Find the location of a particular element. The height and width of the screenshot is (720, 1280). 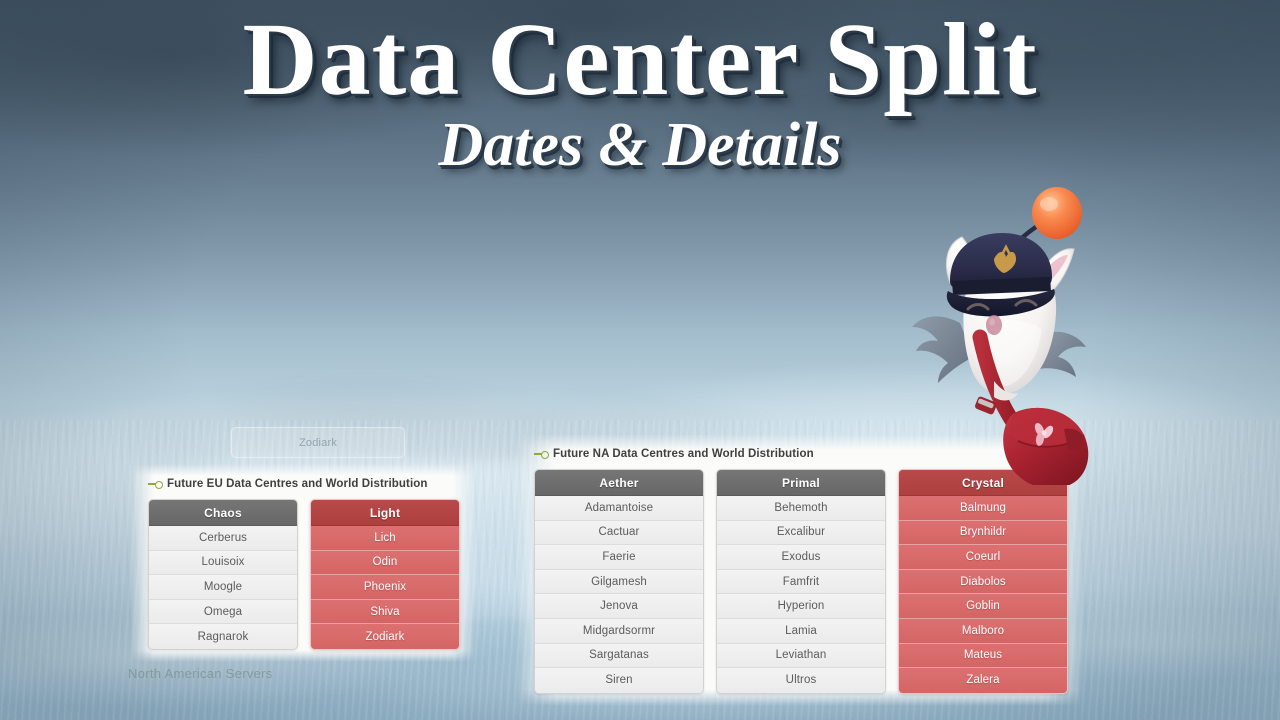

world-row: Jenova is located at coordinates (619, 606).